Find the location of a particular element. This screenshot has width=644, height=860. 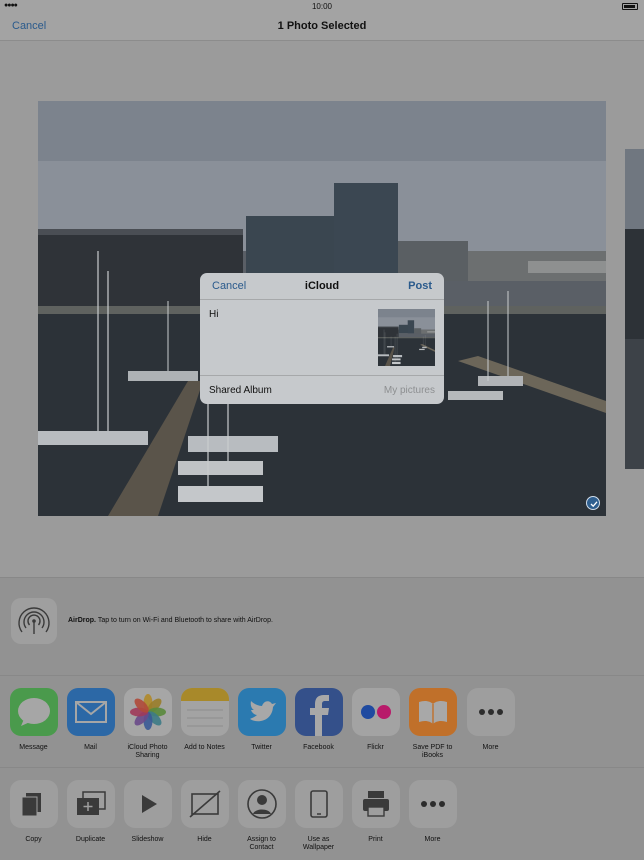

message-icon is located at coordinates (33, 712).